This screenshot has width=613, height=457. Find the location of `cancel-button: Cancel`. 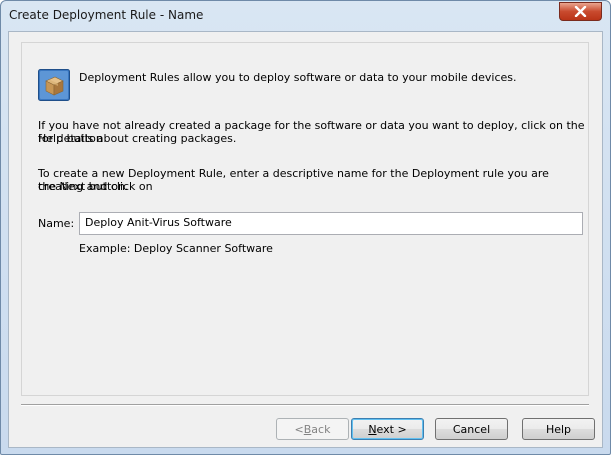

cancel-button: Cancel is located at coordinates (471, 429).